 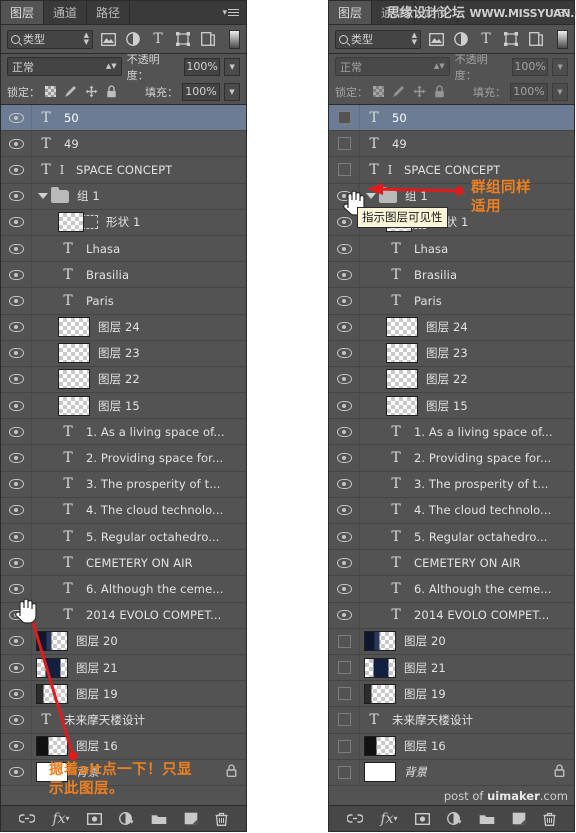 I want to click on lock-position-icon, so click(x=419, y=91).